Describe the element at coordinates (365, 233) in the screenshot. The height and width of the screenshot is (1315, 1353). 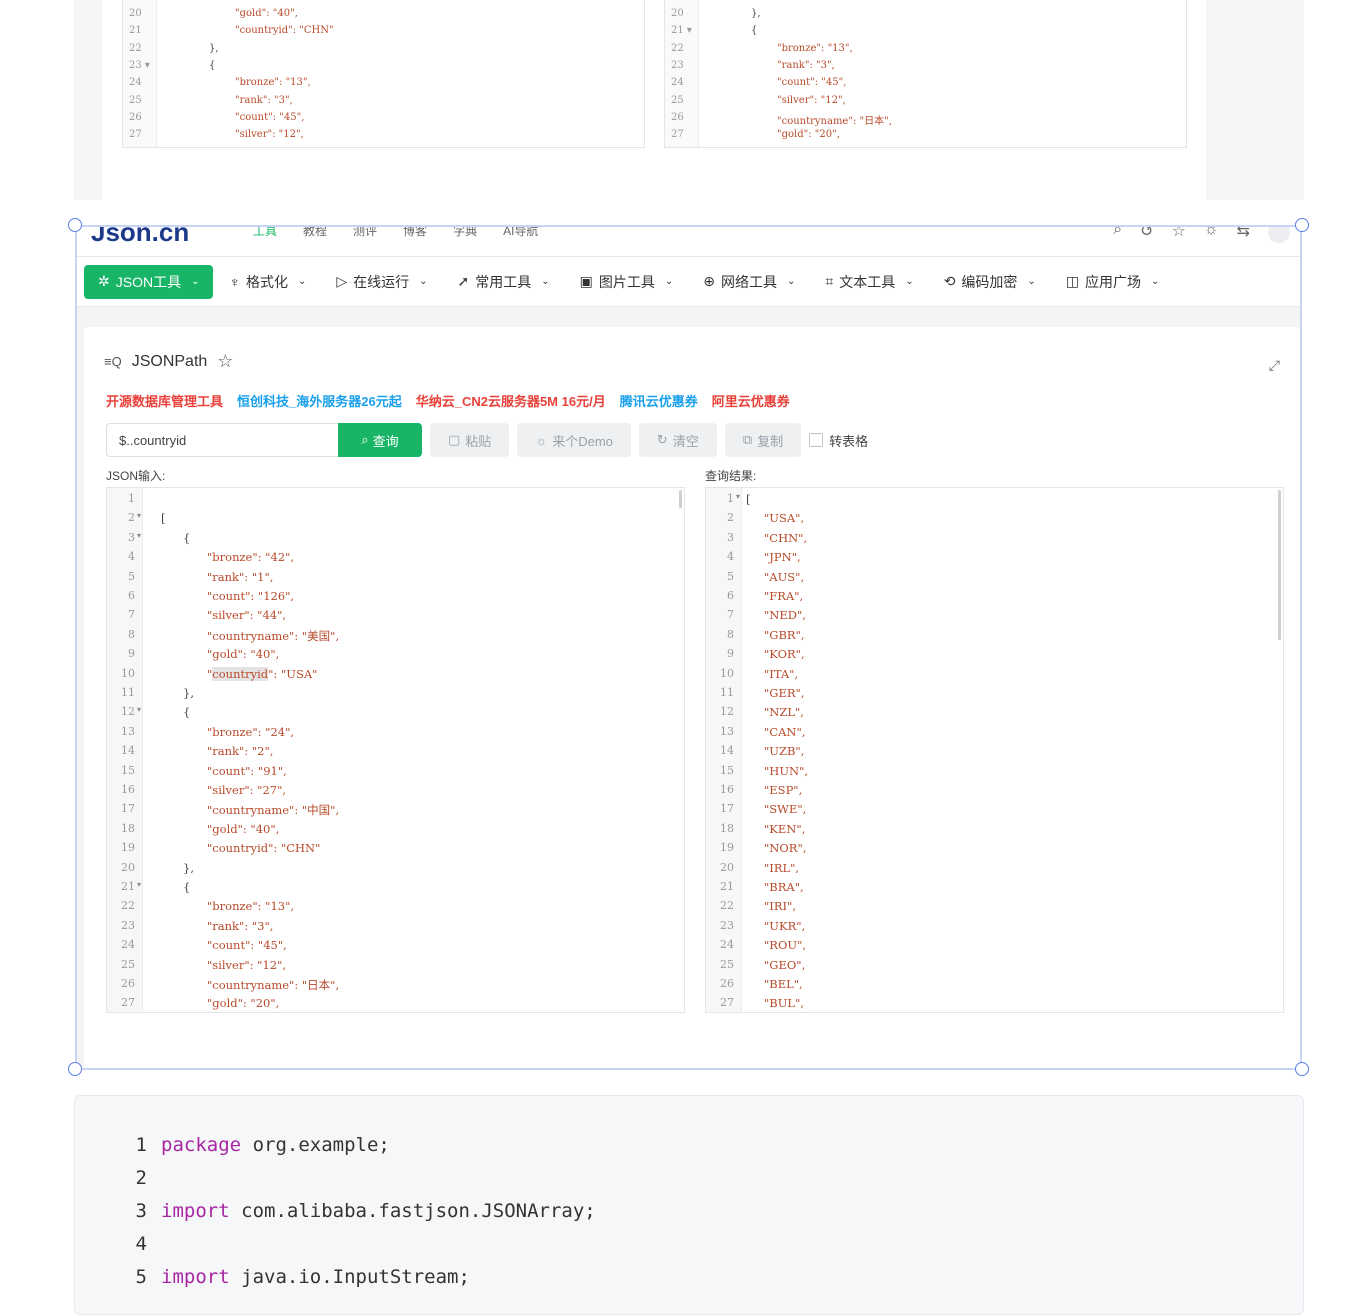
I see `top-nav-item: 测评` at that location.